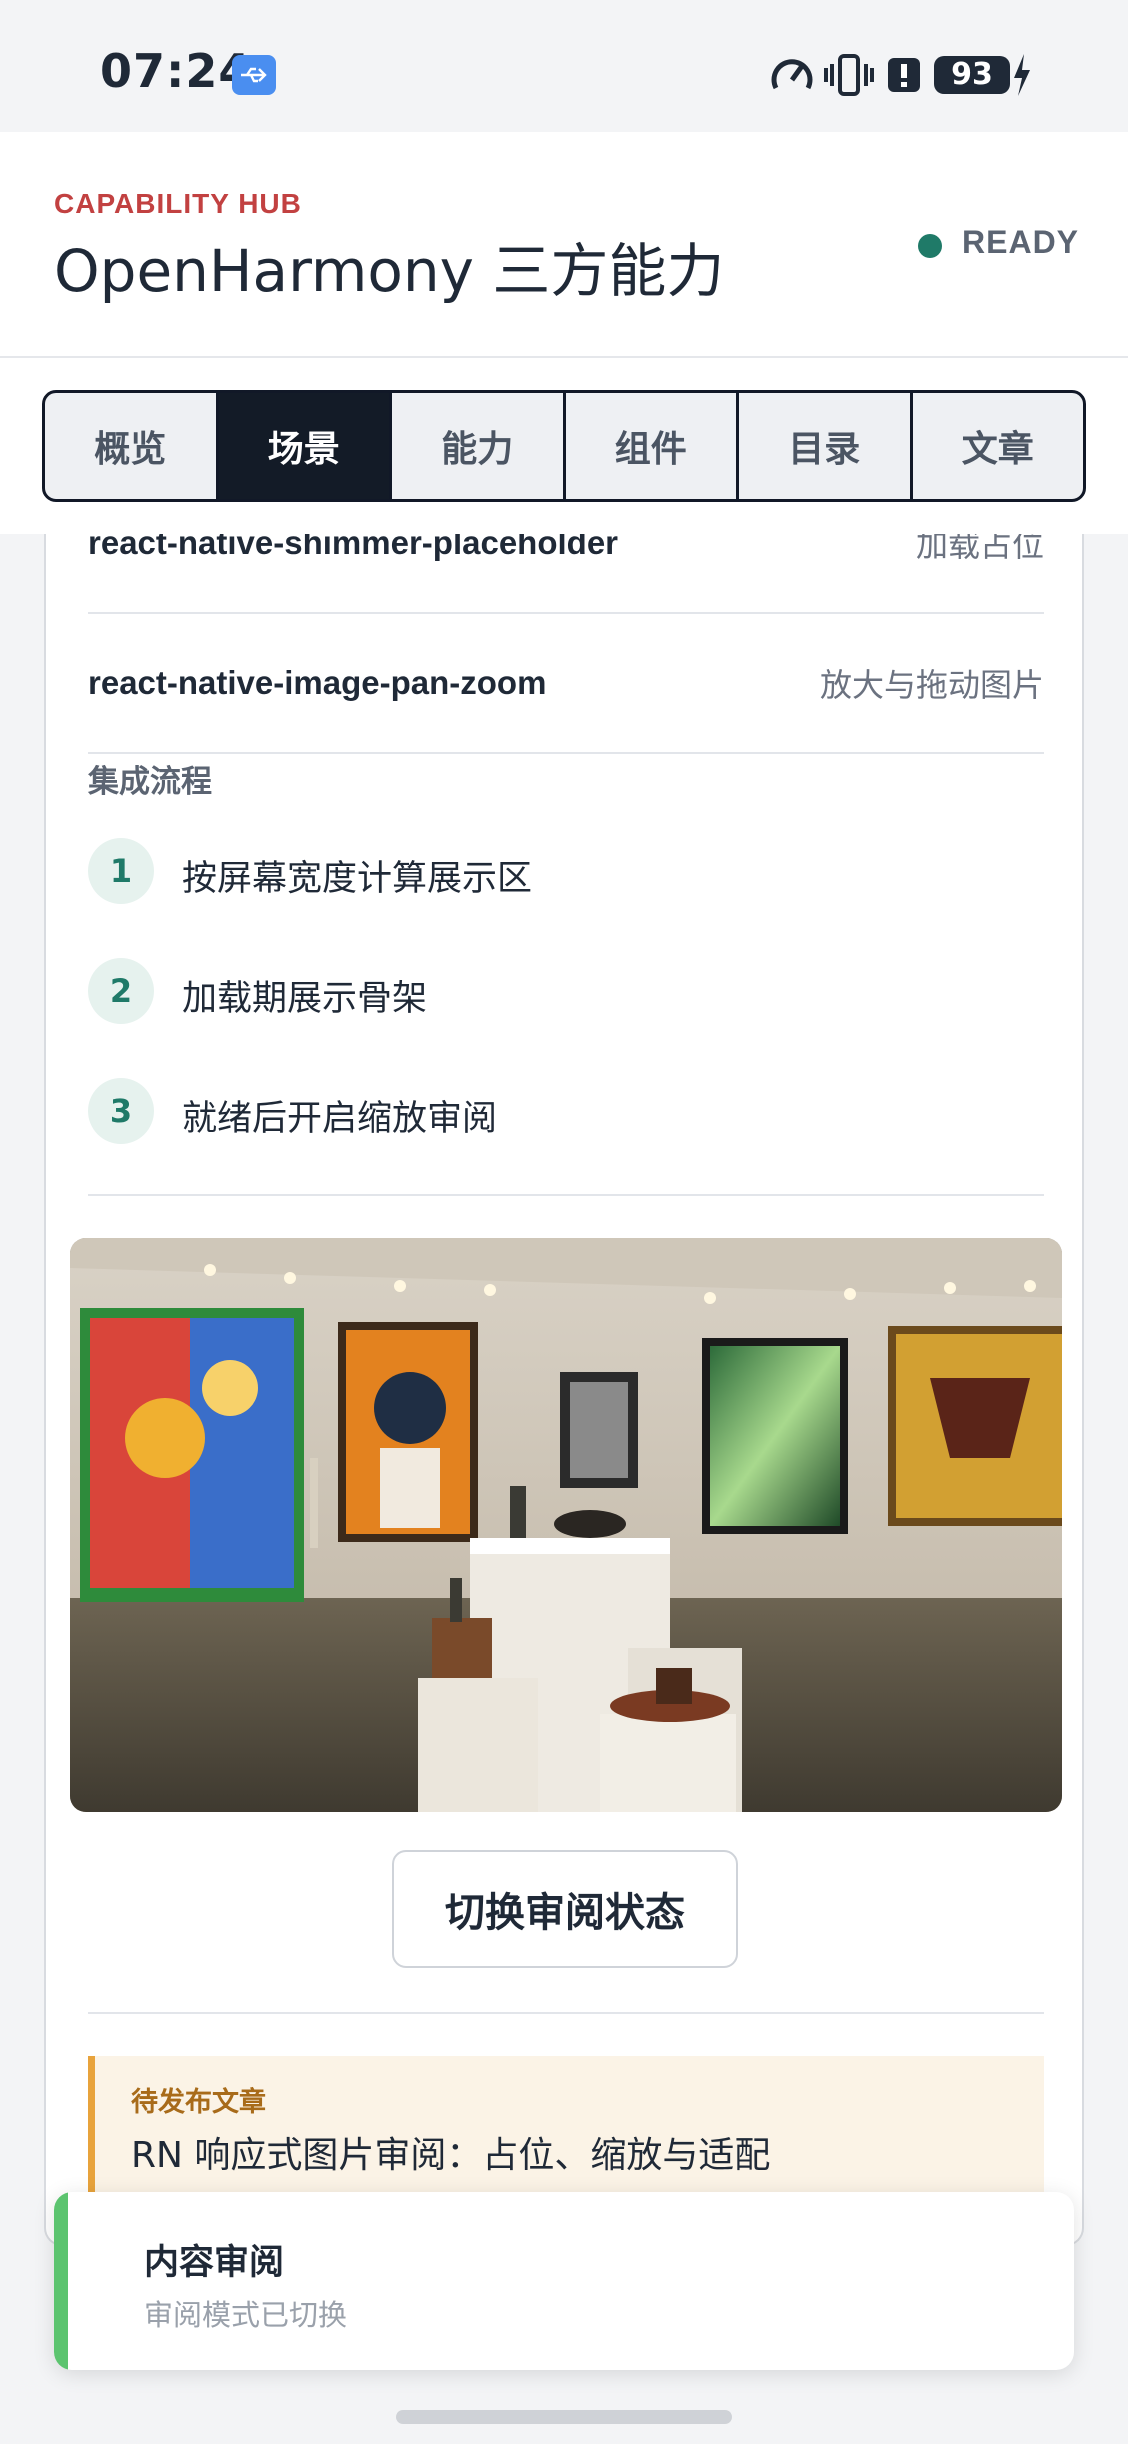 The image size is (1128, 2444). I want to click on step-number: 1, so click(121, 871).